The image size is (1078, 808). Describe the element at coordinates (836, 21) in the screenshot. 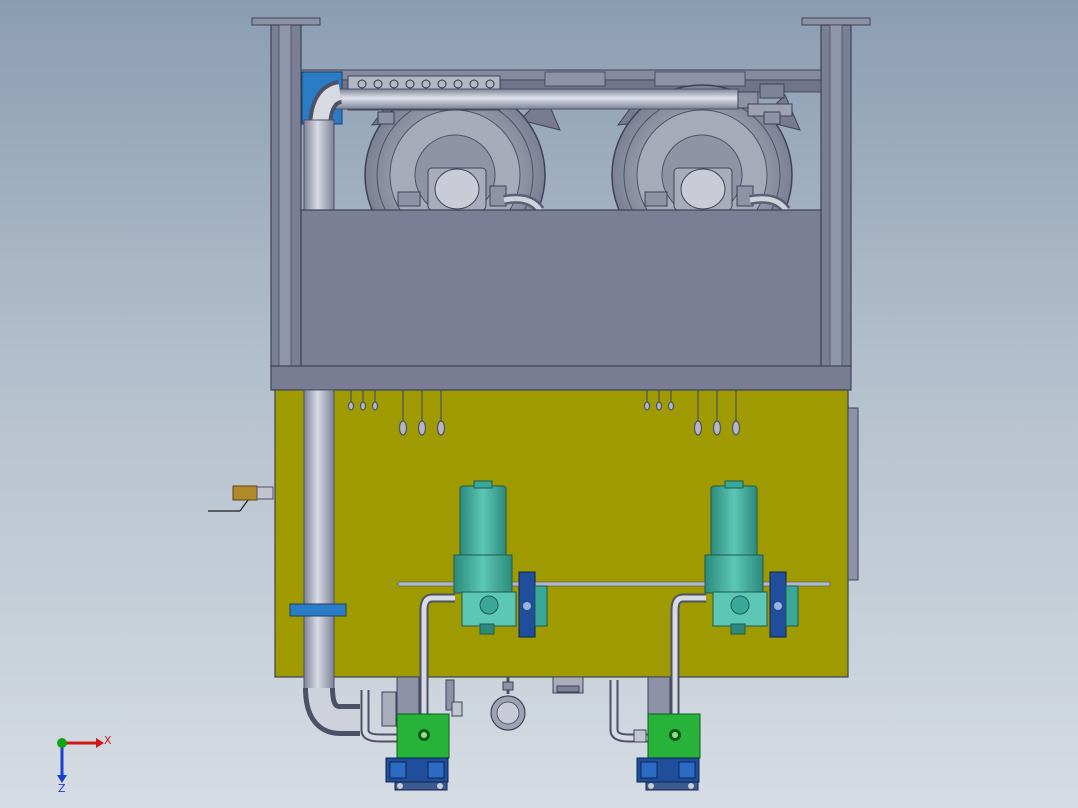

I see `right-post-top-flange` at that location.